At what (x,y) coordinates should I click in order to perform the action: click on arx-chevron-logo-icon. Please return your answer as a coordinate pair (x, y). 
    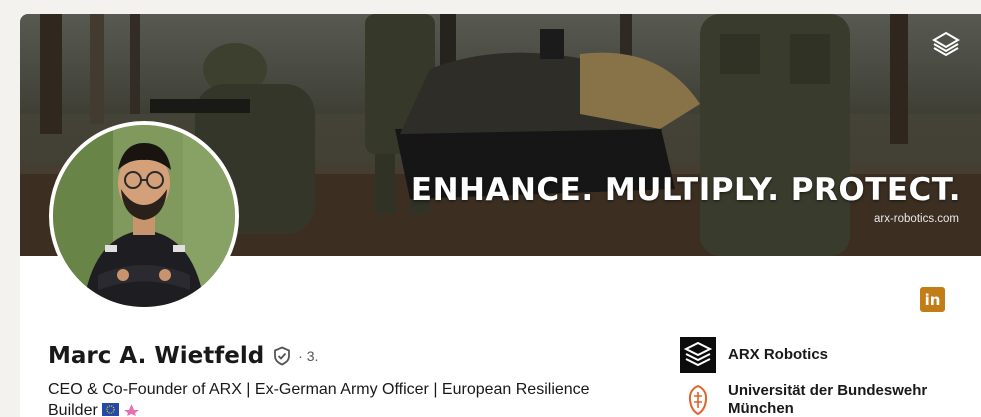
    Looking at the image, I should click on (946, 44).